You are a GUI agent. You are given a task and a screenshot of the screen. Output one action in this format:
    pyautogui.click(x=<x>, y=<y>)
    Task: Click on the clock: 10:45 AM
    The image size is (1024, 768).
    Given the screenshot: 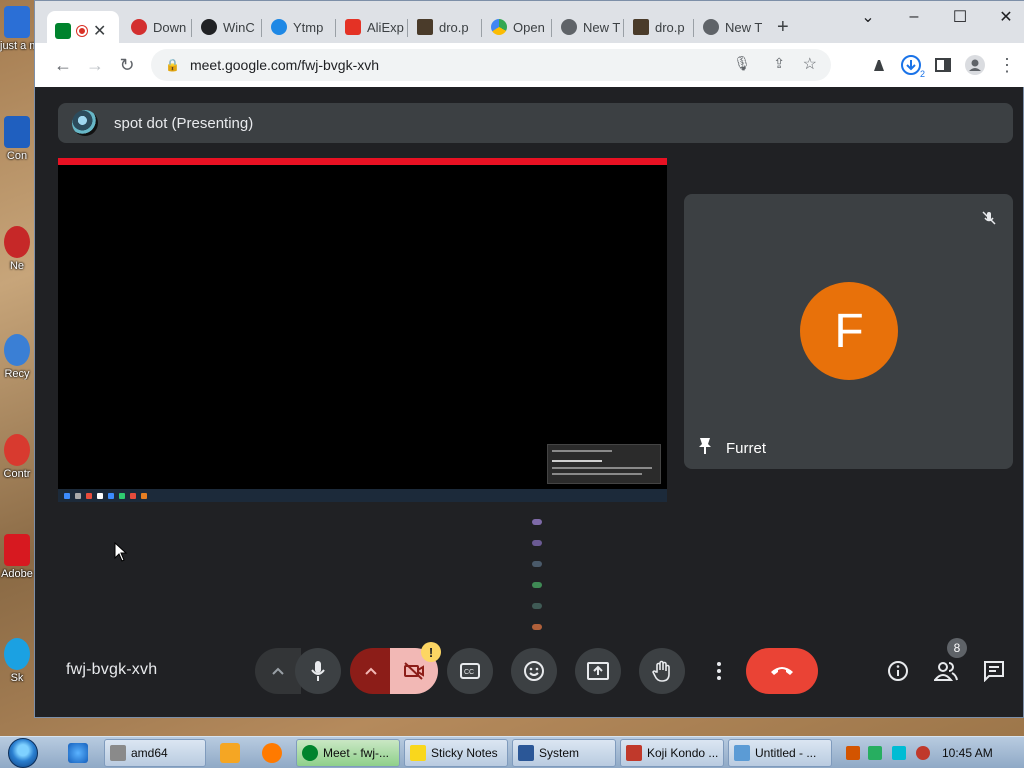 What is the action you would take?
    pyautogui.click(x=967, y=753)
    